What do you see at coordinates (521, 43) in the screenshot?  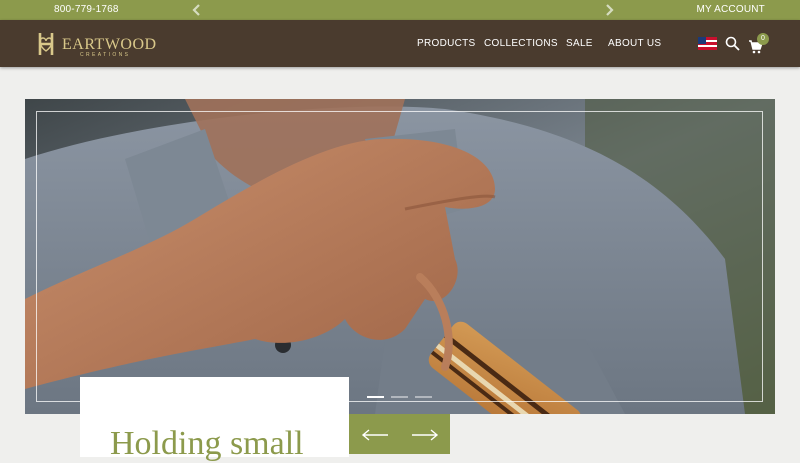 I see `nav-collections: COLLECTIONS` at bounding box center [521, 43].